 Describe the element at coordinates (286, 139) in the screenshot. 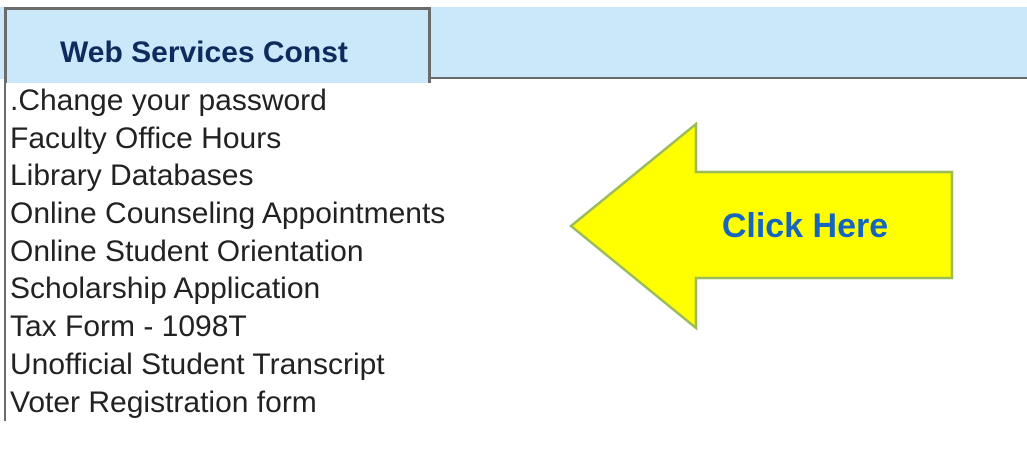

I see `link-faculty-office-hours: Faculty Office Hours` at that location.